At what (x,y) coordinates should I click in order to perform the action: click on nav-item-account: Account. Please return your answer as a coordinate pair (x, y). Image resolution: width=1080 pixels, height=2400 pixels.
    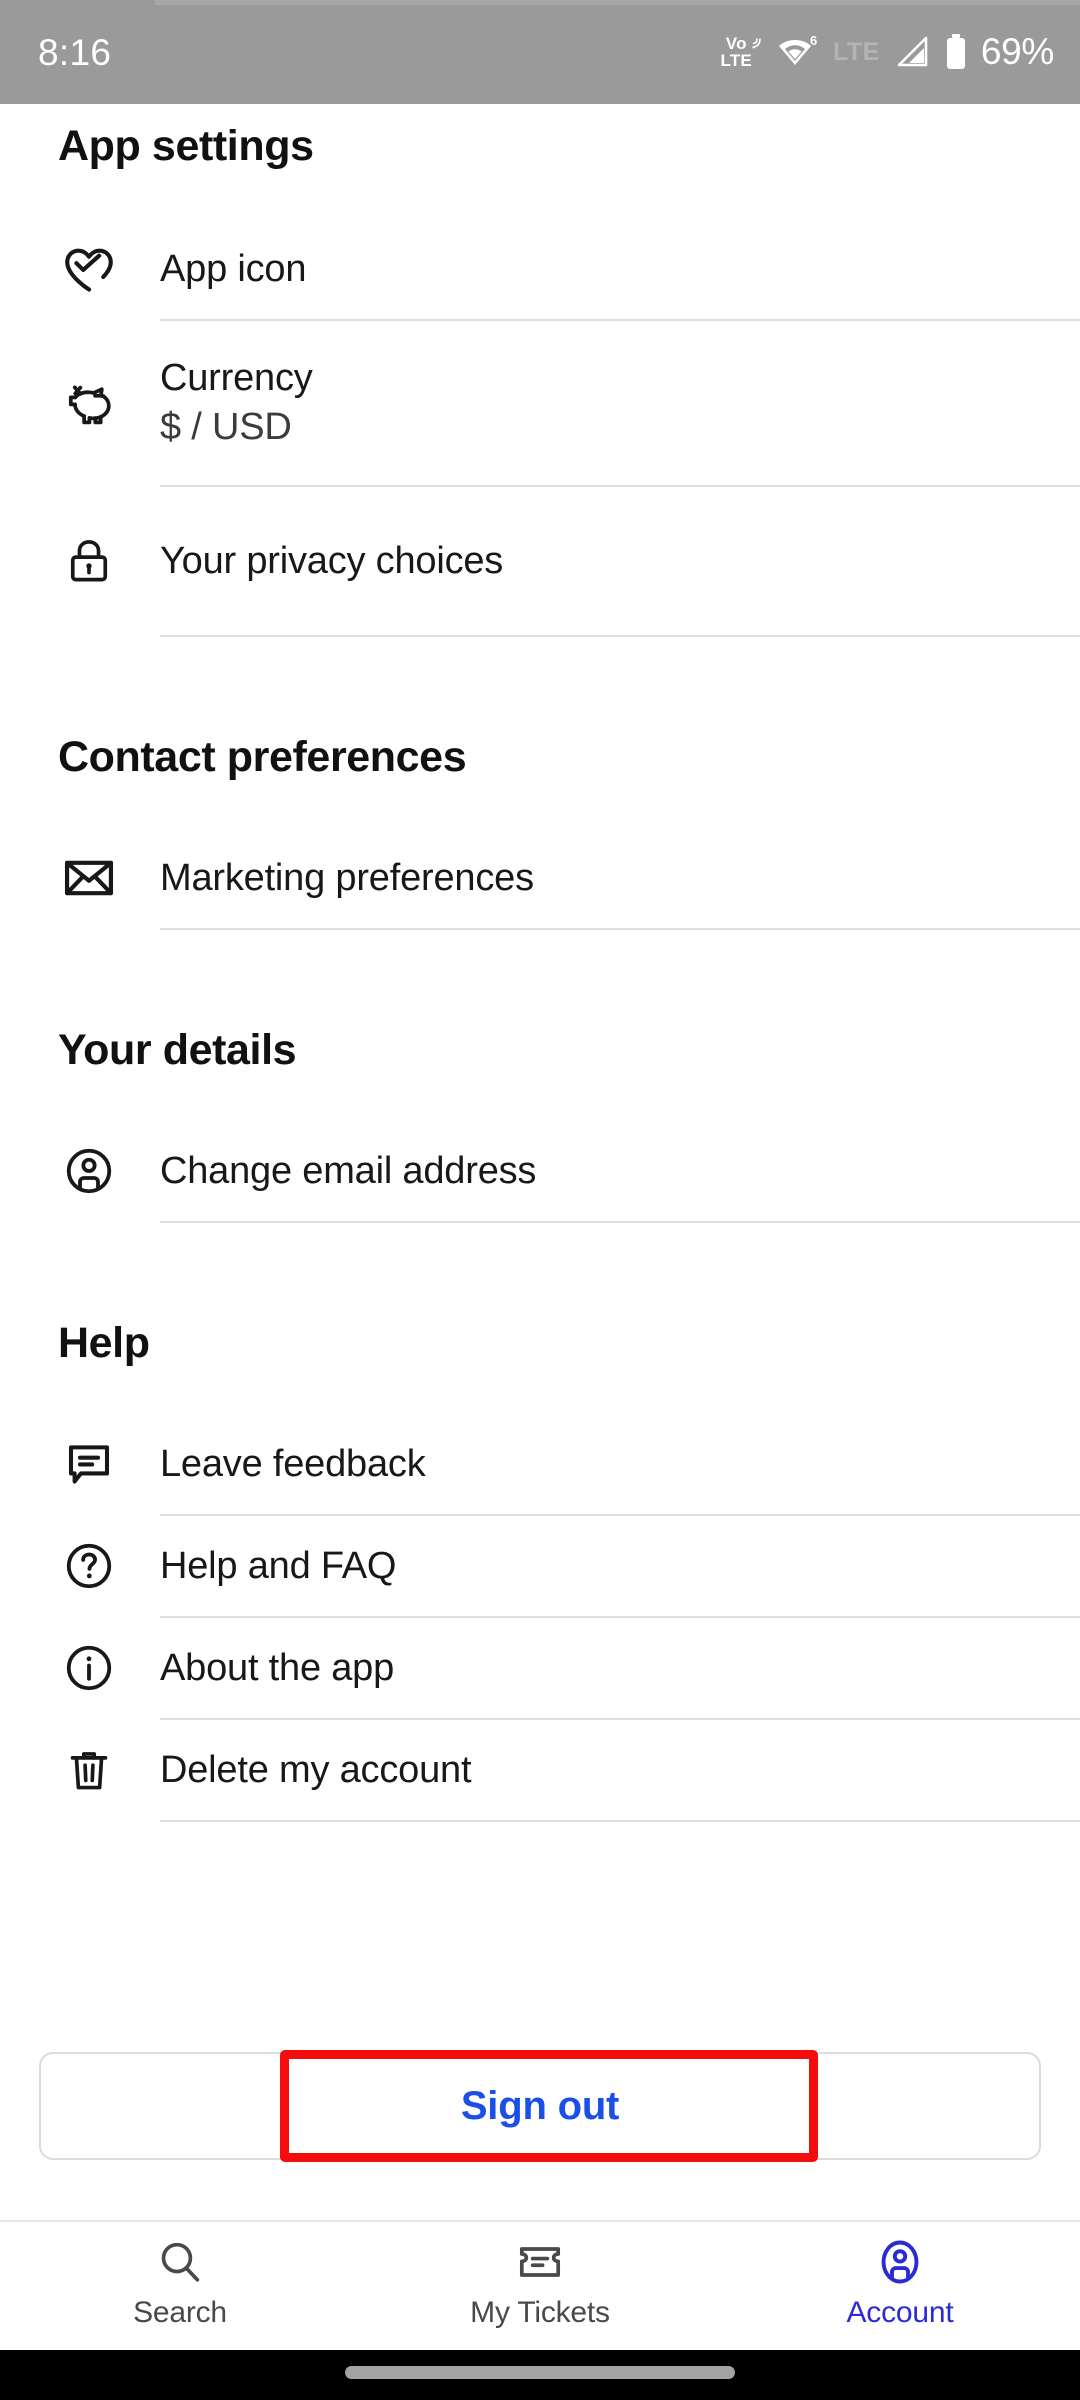
    Looking at the image, I should click on (900, 2282).